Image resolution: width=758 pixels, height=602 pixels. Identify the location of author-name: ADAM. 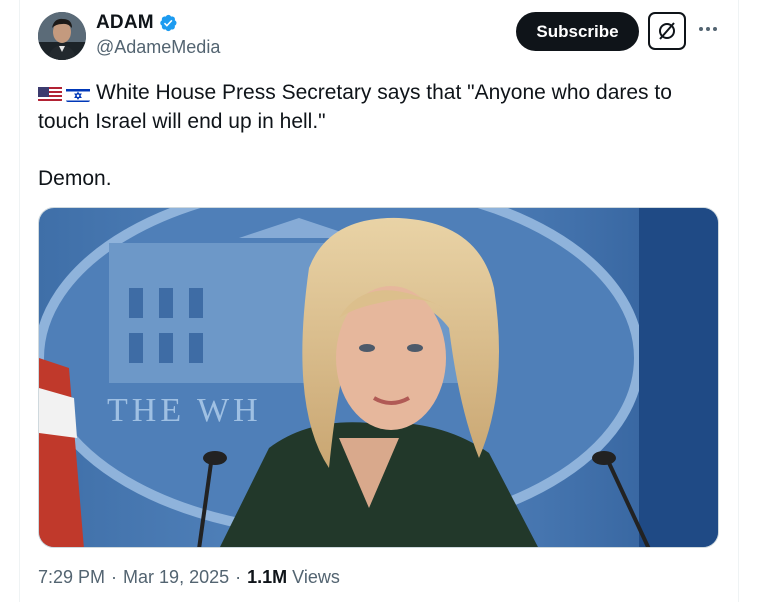
(137, 23).